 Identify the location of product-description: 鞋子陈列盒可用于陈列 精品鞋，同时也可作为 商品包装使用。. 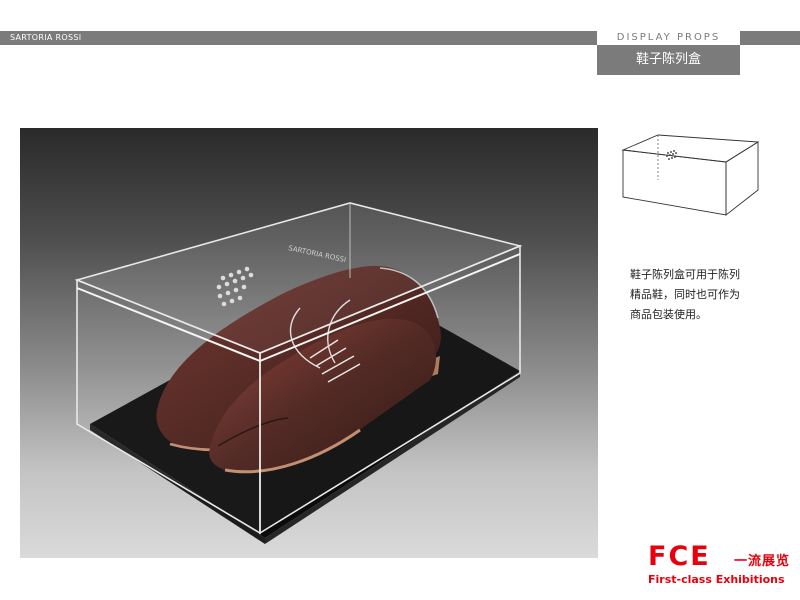
(705, 295).